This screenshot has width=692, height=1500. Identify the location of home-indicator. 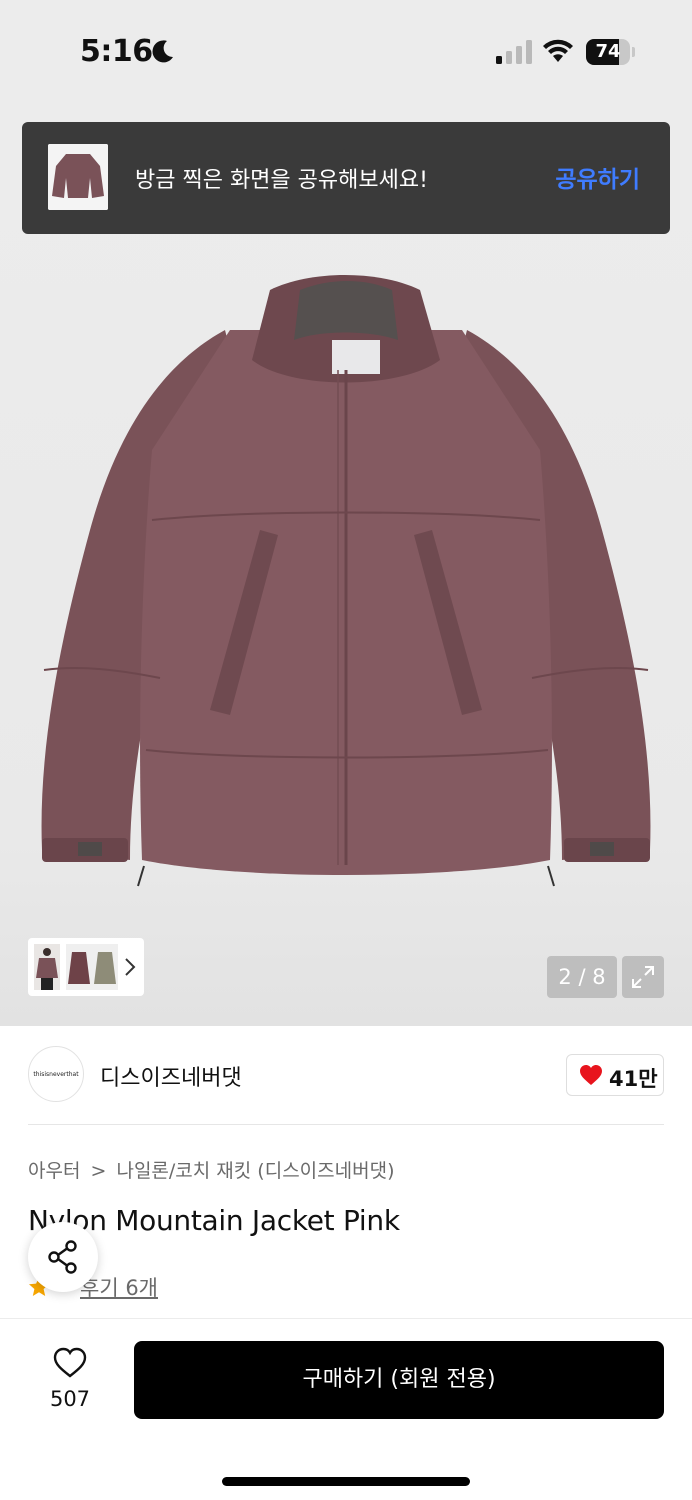
(346, 1481).